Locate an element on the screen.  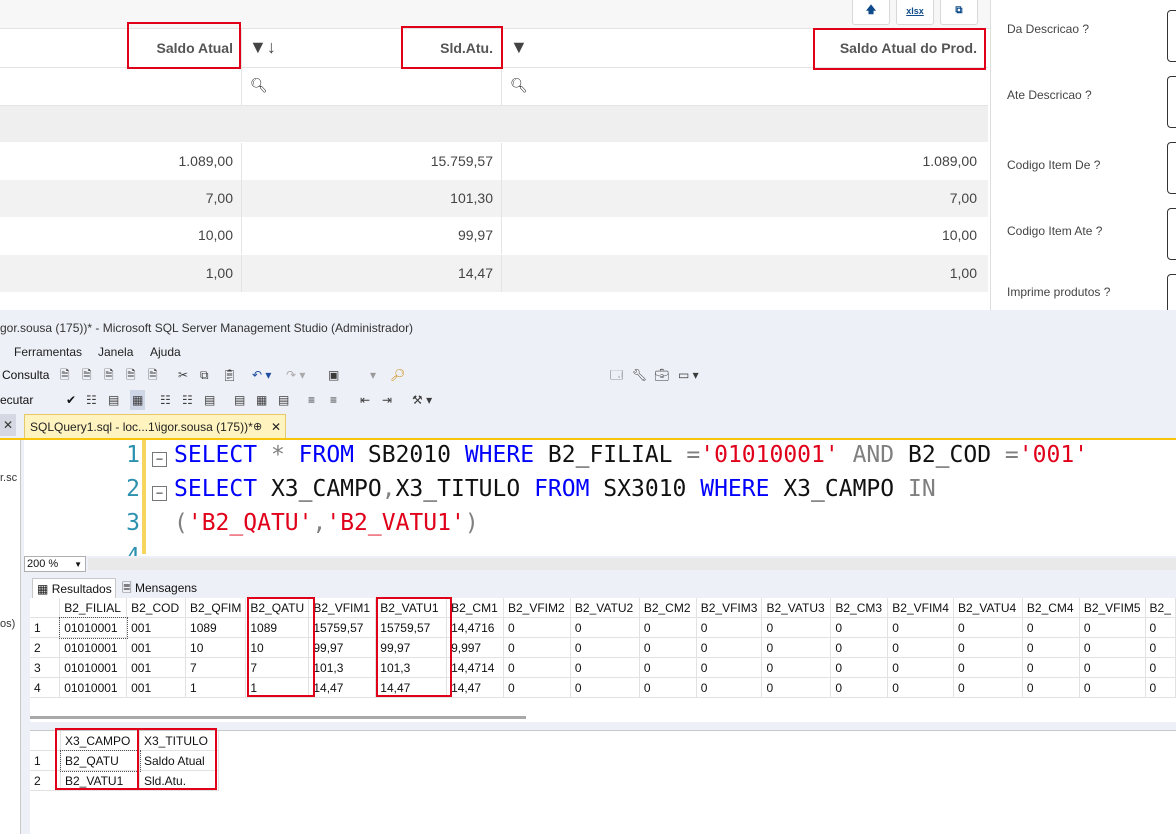
menu-ajuda: Ajuda is located at coordinates (165, 352).